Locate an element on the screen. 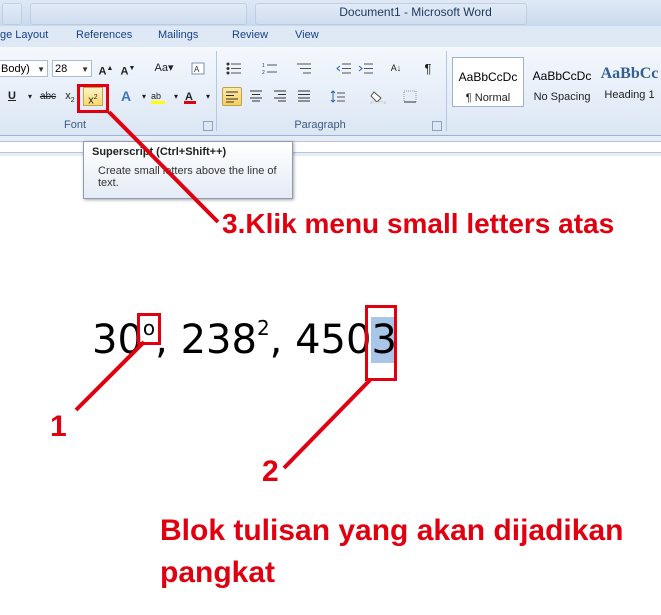  annotation-step-2: 2 is located at coordinates (270, 471).